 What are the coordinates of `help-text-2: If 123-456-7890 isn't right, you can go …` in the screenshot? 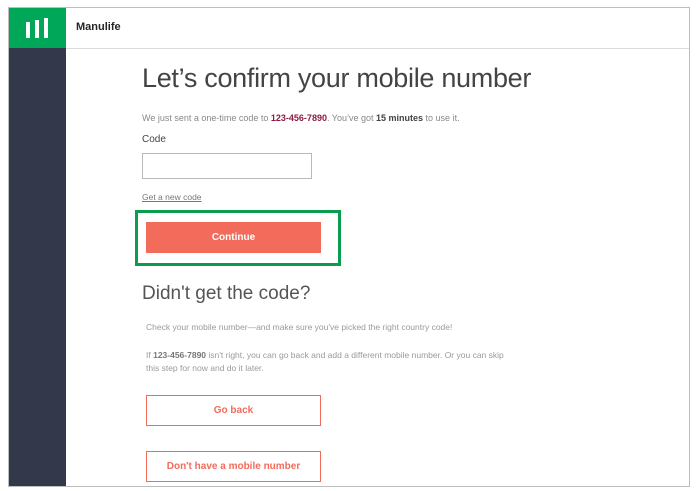 It's located at (326, 362).